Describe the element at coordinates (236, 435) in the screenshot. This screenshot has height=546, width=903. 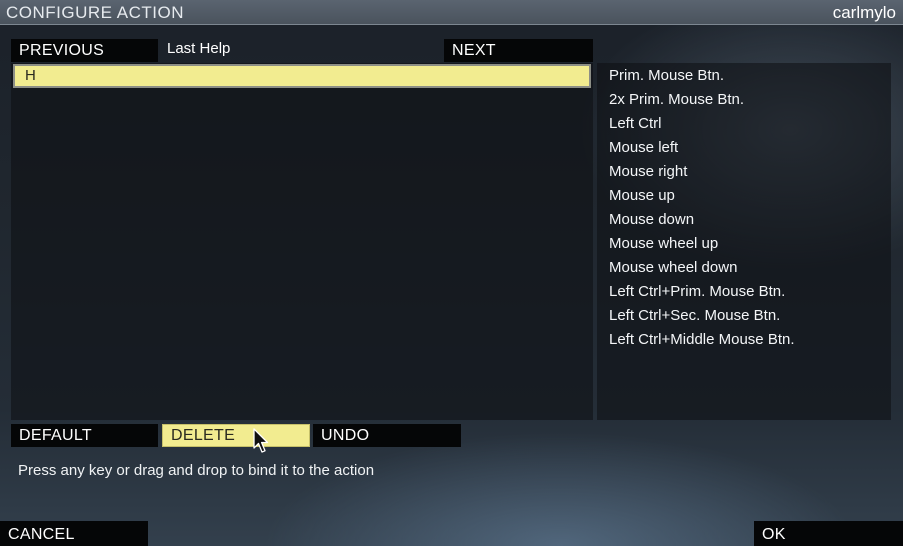
I see `delete-button: DELETE` at that location.